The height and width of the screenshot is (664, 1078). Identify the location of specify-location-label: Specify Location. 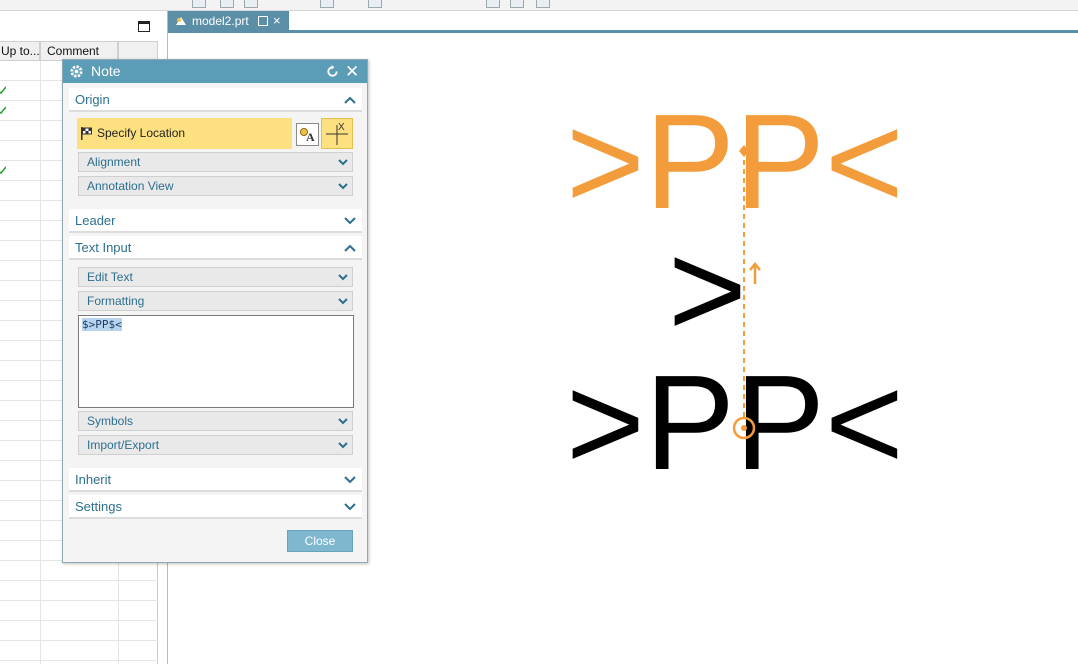
(141, 133).